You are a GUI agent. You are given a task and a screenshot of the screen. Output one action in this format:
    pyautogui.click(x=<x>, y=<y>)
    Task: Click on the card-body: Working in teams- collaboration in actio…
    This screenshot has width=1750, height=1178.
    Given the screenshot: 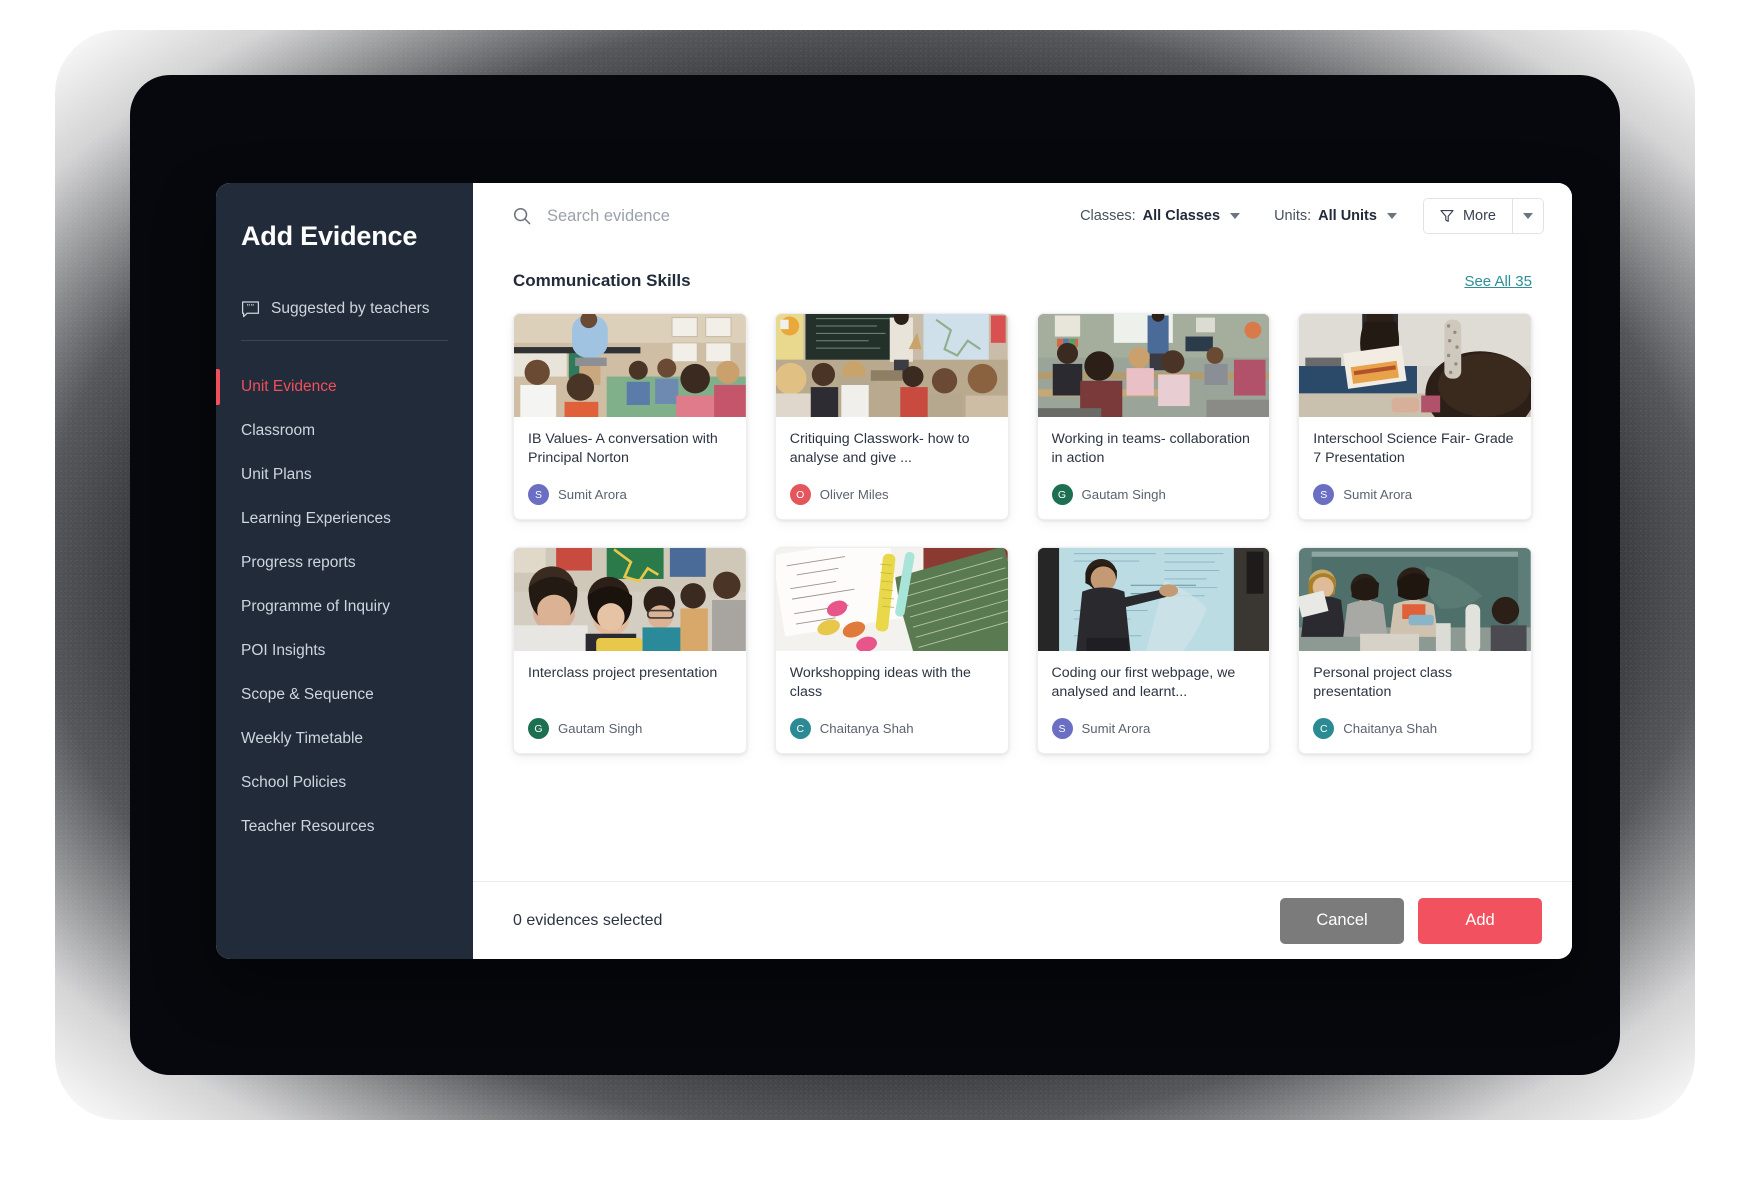 What is the action you would take?
    pyautogui.click(x=1154, y=468)
    